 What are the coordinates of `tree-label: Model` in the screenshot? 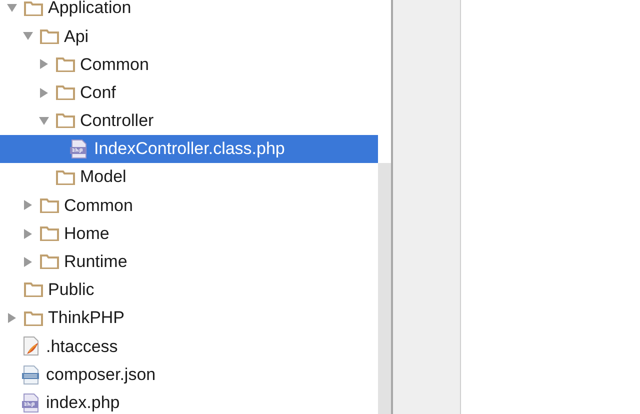 It's located at (103, 177).